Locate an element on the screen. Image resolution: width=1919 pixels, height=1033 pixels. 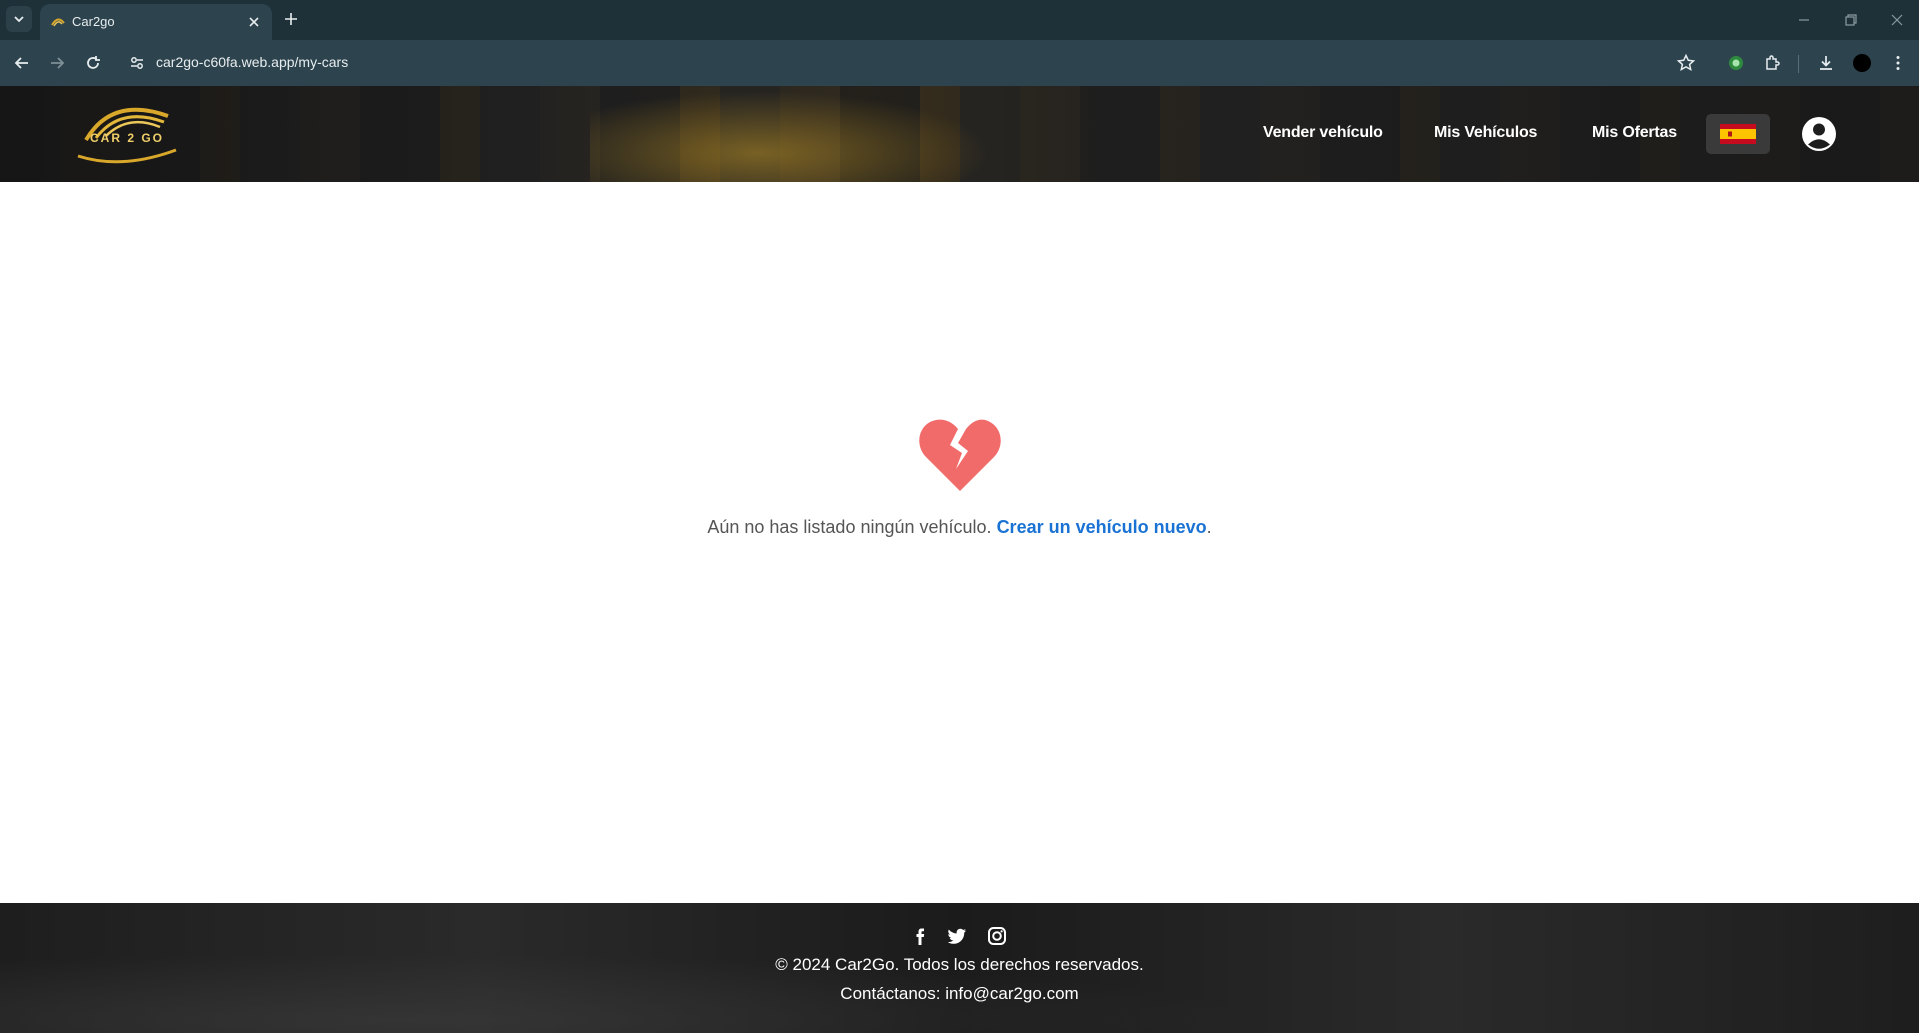
toolbar-divider is located at coordinates (1798, 64).